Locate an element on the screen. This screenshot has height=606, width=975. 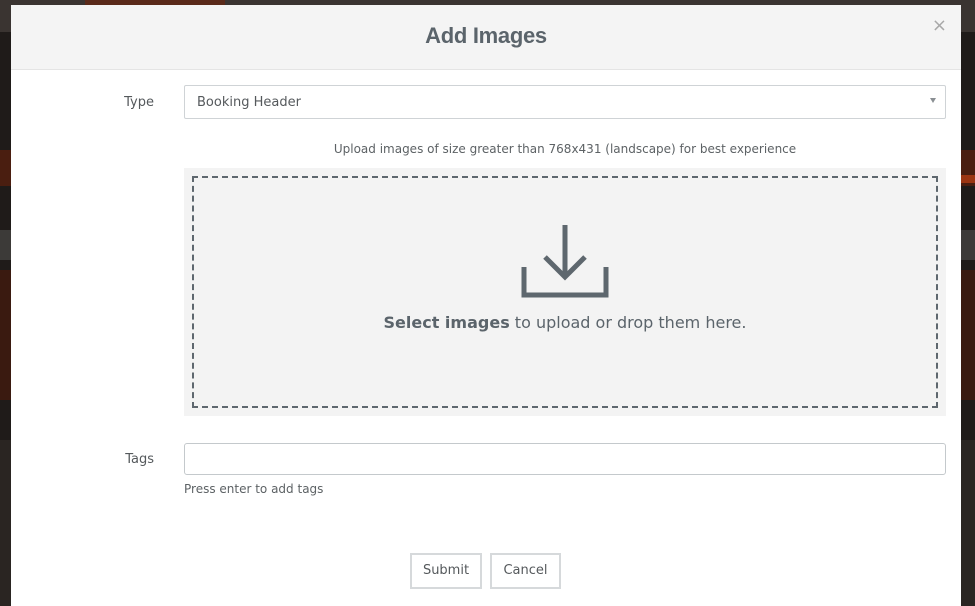
caret-down-icon is located at coordinates (933, 100).